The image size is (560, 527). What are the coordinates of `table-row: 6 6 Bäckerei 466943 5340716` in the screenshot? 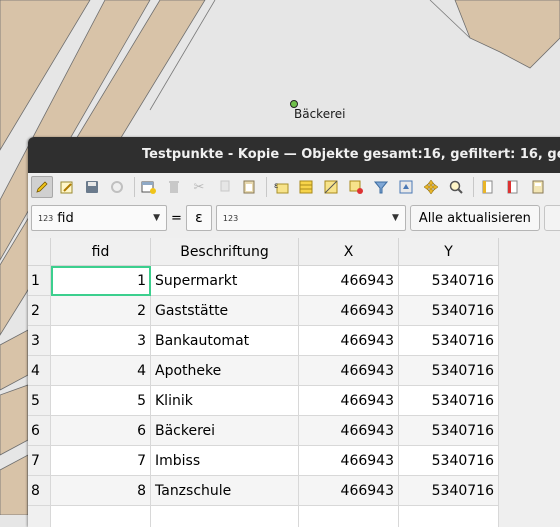 It's located at (263, 431).